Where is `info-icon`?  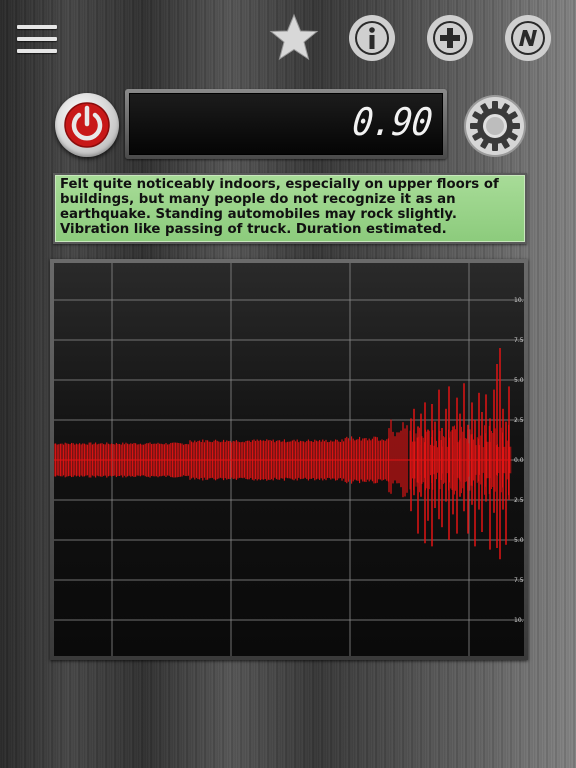
info-icon is located at coordinates (372, 38).